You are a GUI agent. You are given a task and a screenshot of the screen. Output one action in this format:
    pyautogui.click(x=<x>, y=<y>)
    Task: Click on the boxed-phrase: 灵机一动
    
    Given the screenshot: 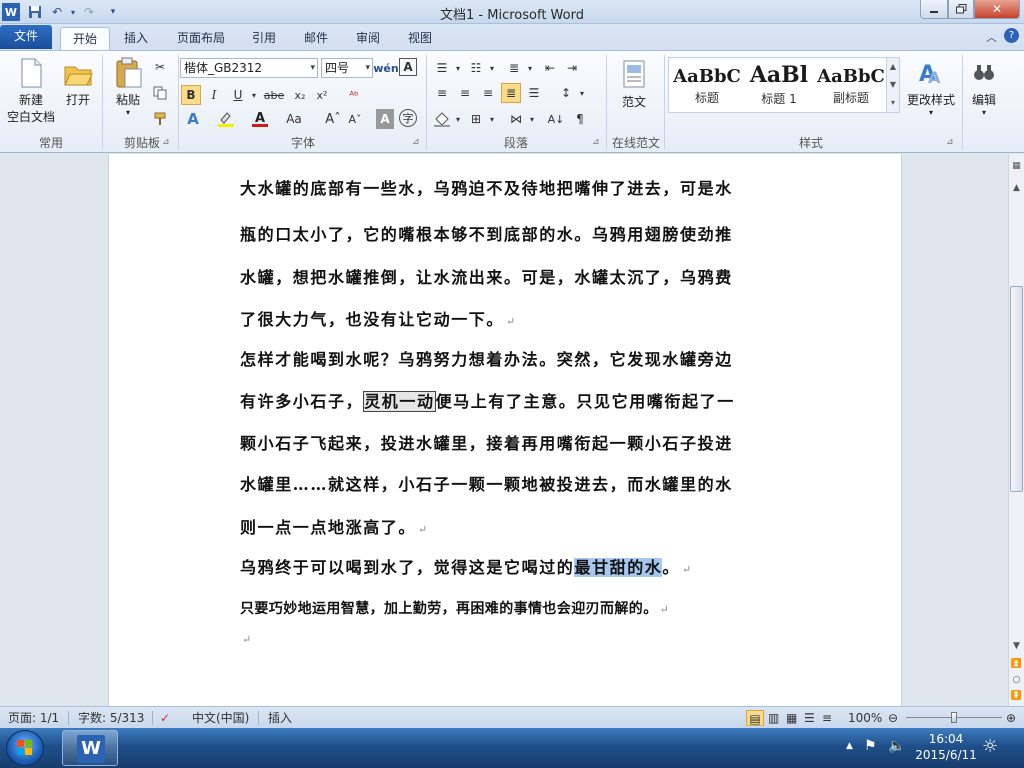 What is the action you would take?
    pyautogui.click(x=399, y=401)
    